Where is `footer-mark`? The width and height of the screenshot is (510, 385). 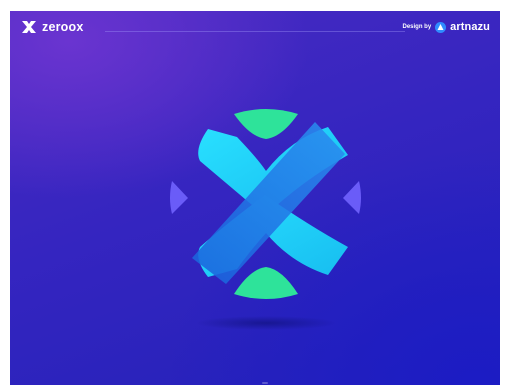 footer-mark is located at coordinates (265, 383).